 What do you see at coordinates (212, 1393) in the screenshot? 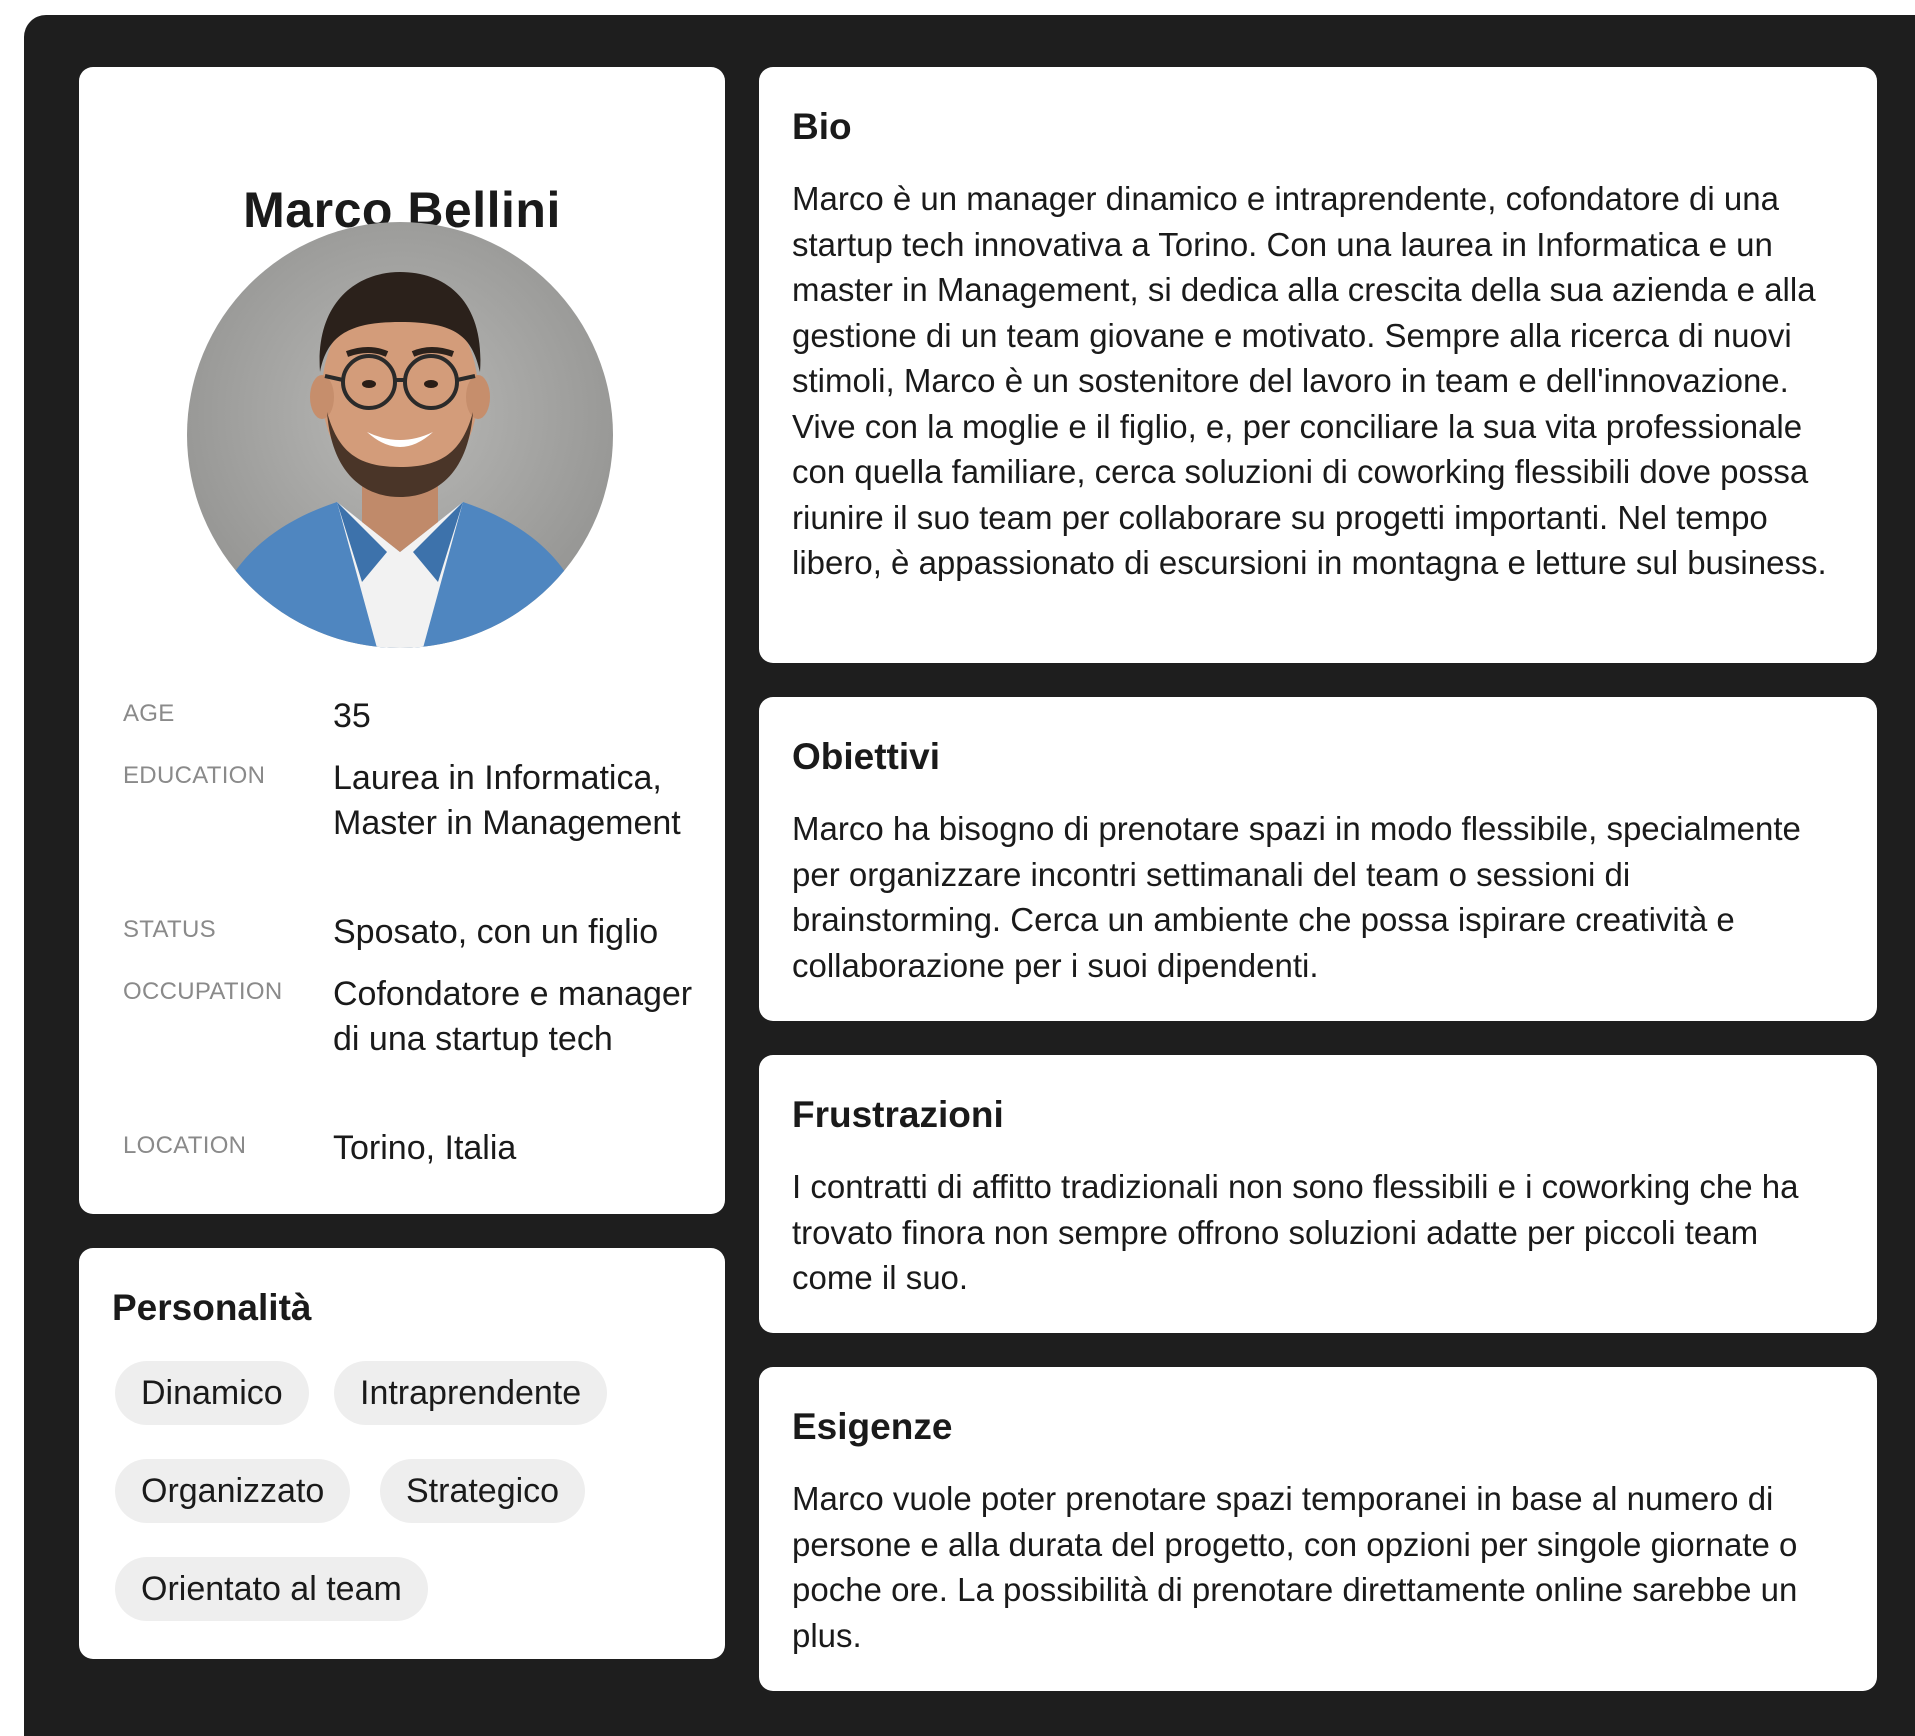
I see `personality-tag: Dinamico` at bounding box center [212, 1393].